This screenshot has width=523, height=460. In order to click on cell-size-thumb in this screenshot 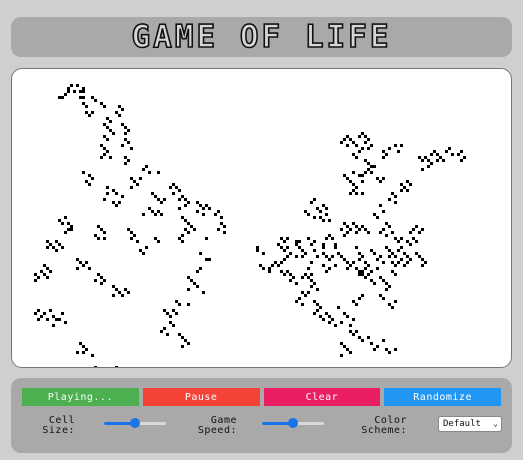, I will do `click(135, 423)`.